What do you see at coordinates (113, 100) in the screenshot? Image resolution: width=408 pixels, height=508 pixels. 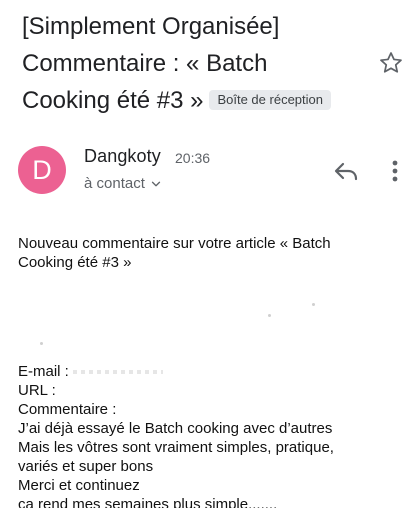 I see `subject-line-3-text: Cooking été #3 »` at bounding box center [113, 100].